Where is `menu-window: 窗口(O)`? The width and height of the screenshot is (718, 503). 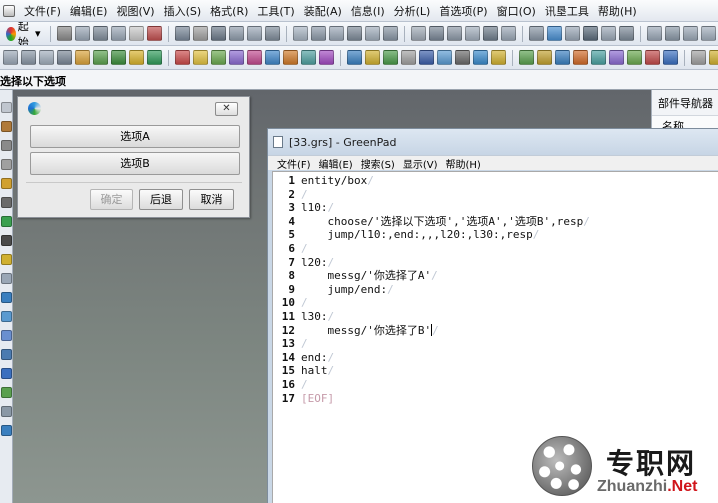 menu-window: 窗口(O) is located at coordinates (516, 11).